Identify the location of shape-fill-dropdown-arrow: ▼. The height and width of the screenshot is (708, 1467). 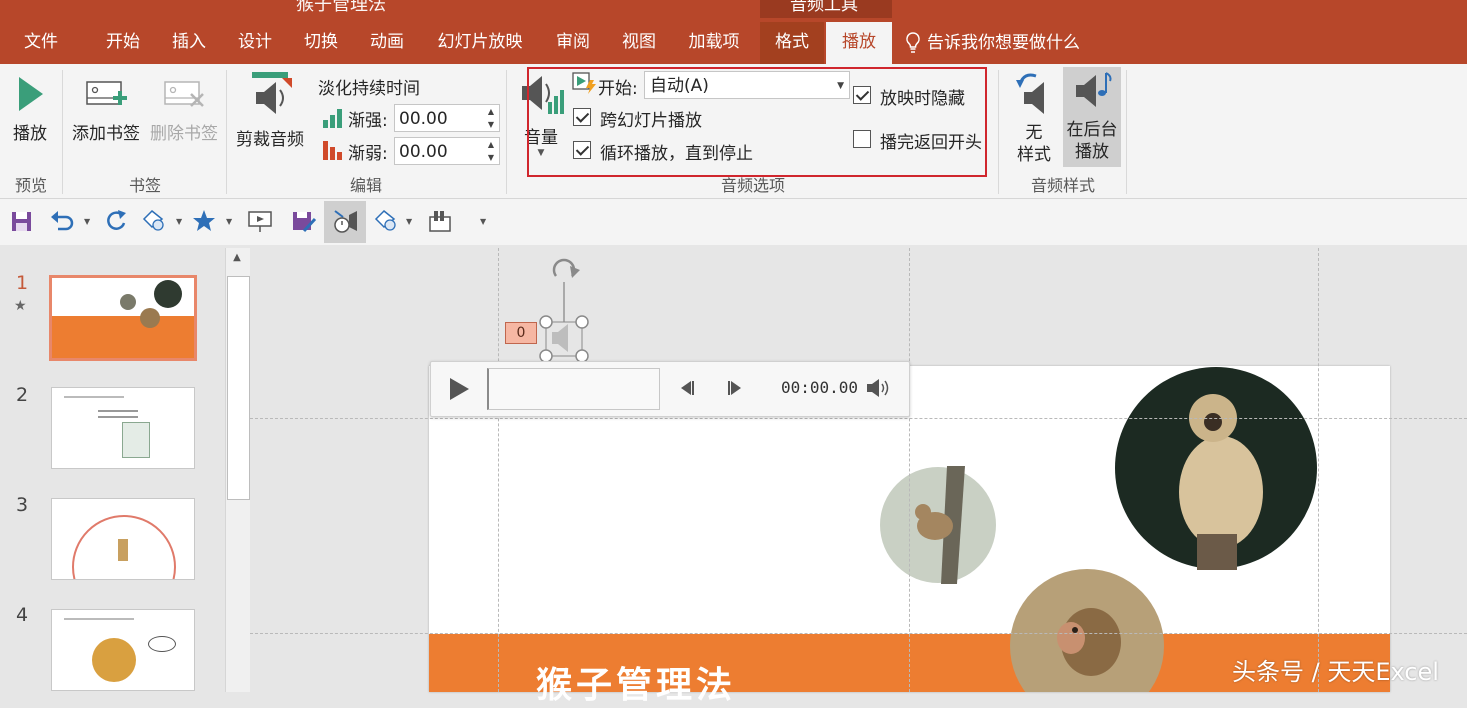
(409, 221).